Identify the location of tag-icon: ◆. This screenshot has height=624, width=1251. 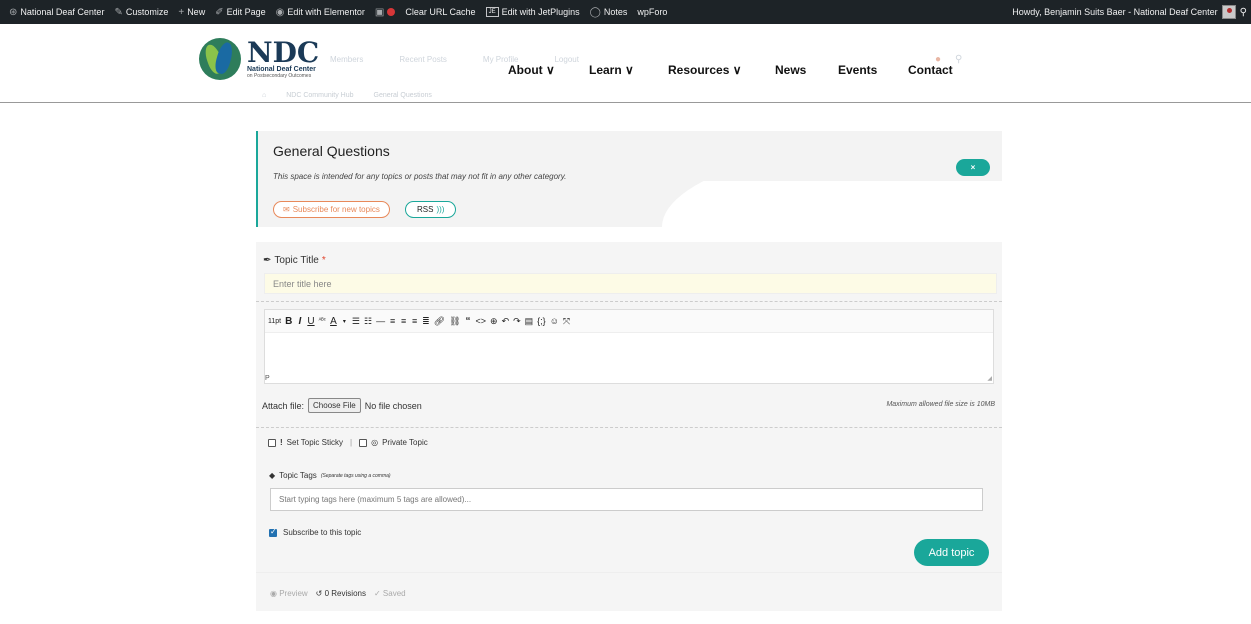
(272, 475).